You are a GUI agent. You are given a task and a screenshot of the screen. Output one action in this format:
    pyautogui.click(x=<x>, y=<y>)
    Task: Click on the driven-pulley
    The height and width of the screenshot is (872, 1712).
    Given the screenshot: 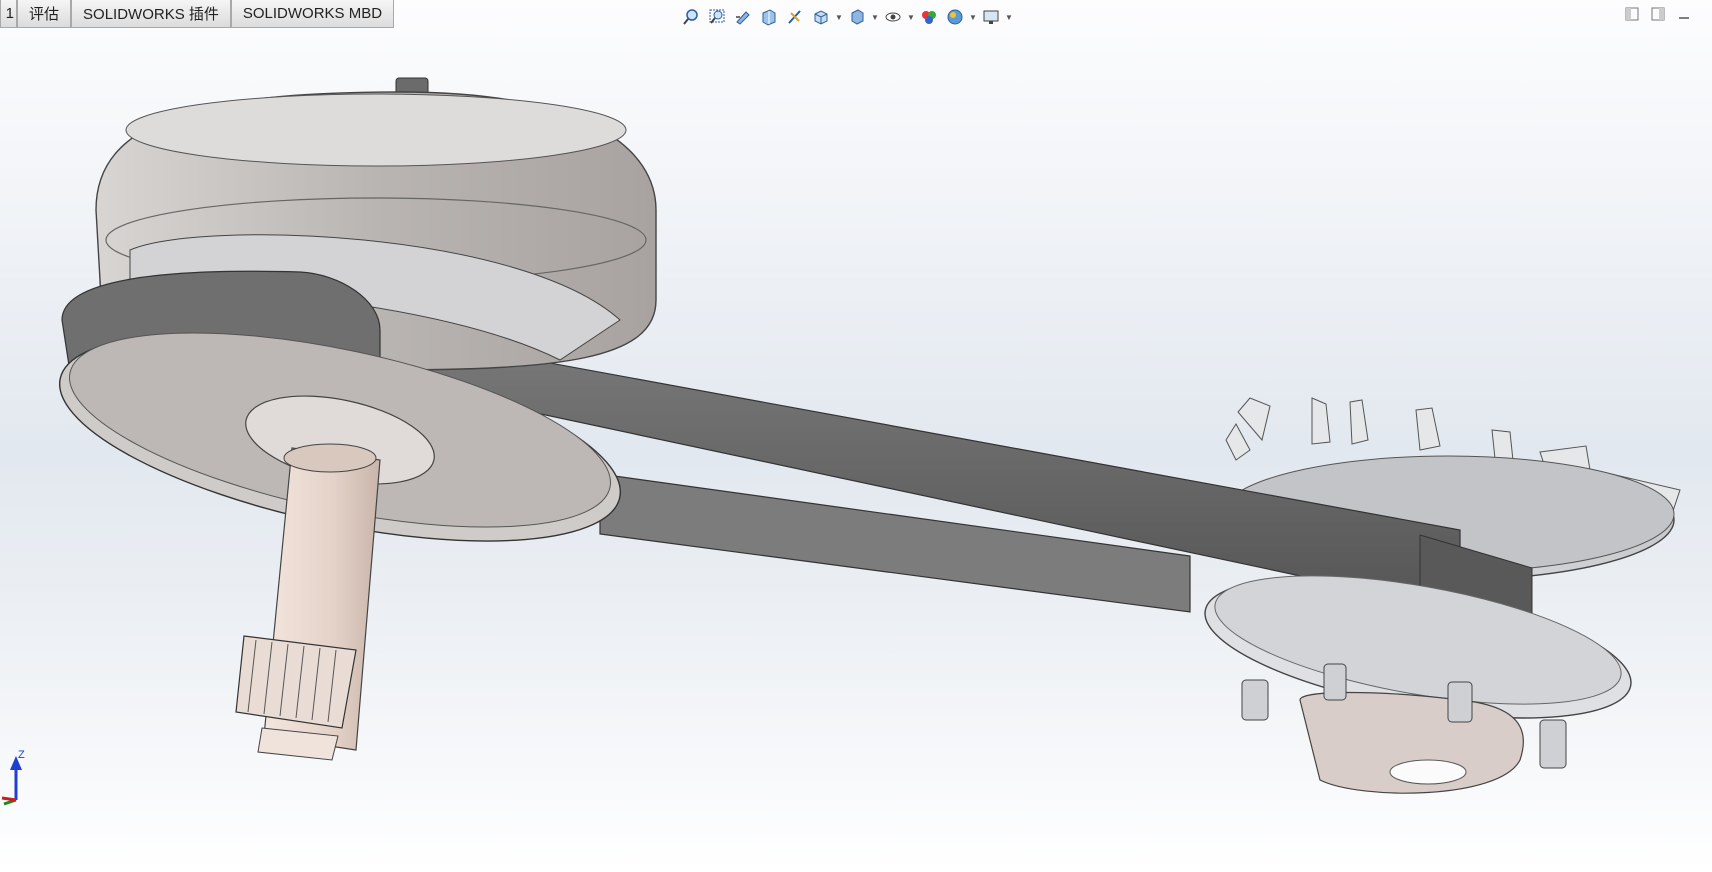 What is the action you would take?
    pyautogui.click(x=1418, y=672)
    